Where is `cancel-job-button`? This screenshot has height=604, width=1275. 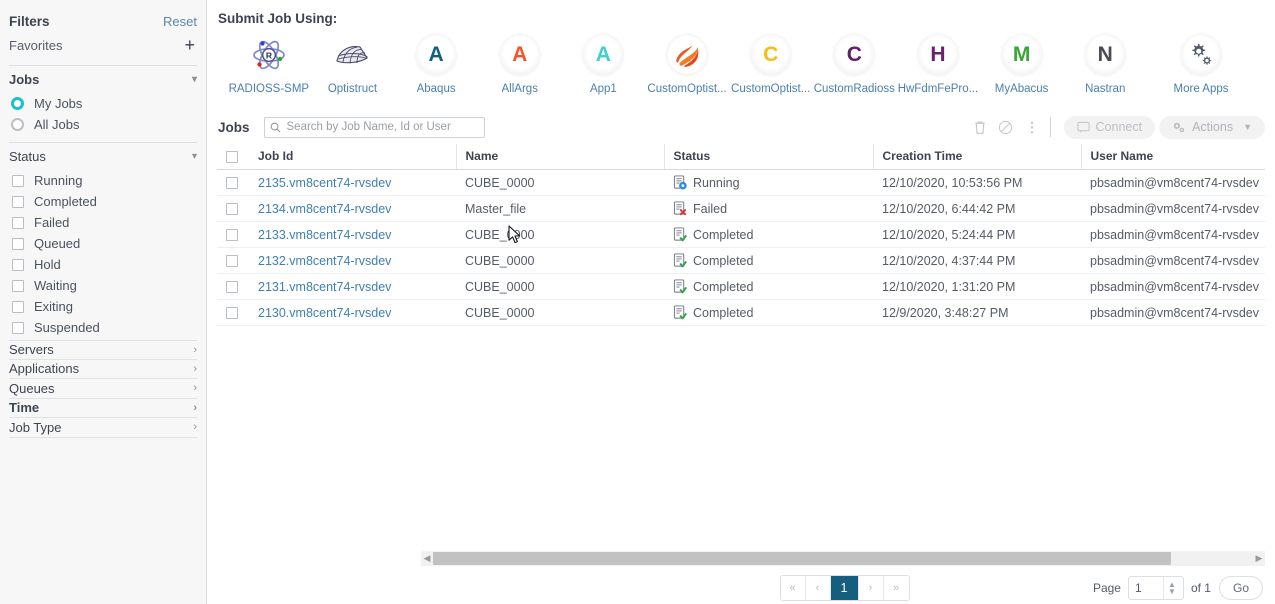 cancel-job-button is located at coordinates (1006, 127).